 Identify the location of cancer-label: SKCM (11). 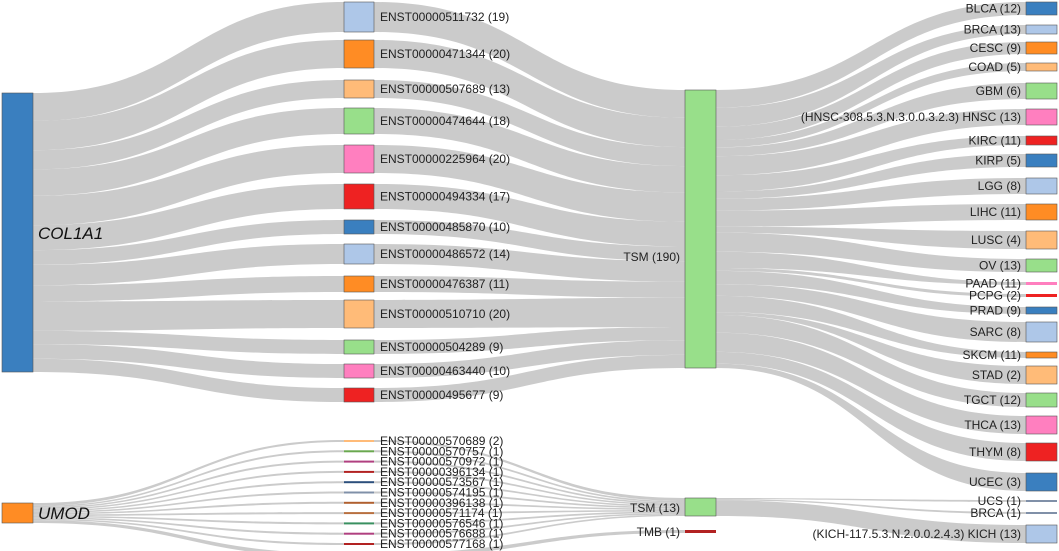
(992, 355).